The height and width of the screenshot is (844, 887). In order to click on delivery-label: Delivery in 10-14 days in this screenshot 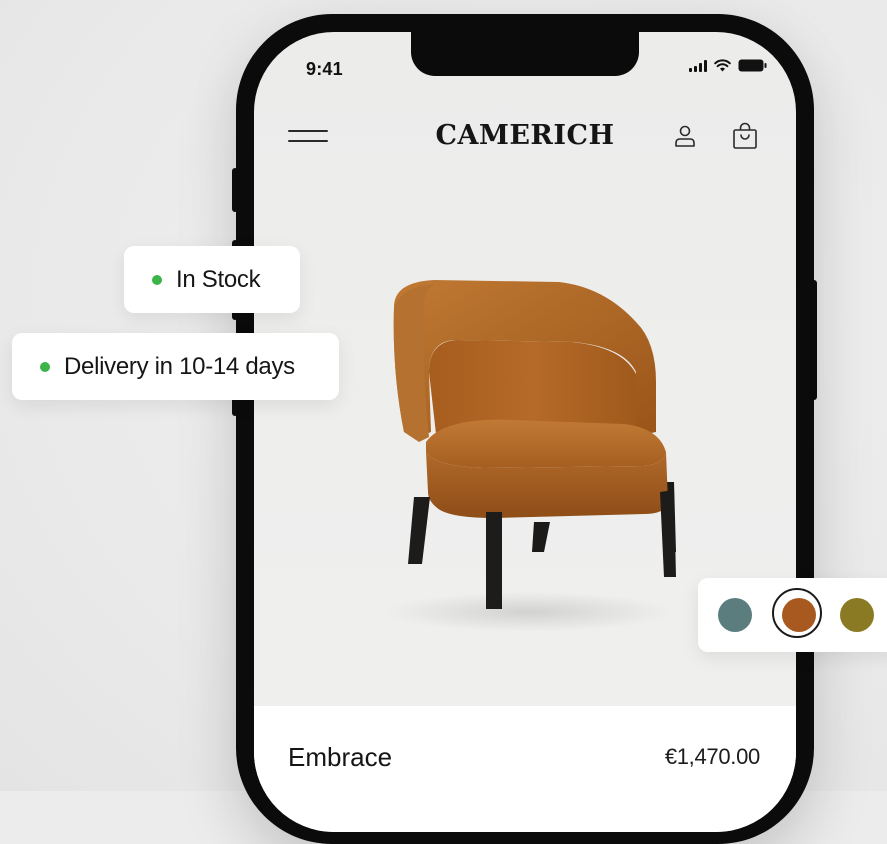, I will do `click(179, 366)`.